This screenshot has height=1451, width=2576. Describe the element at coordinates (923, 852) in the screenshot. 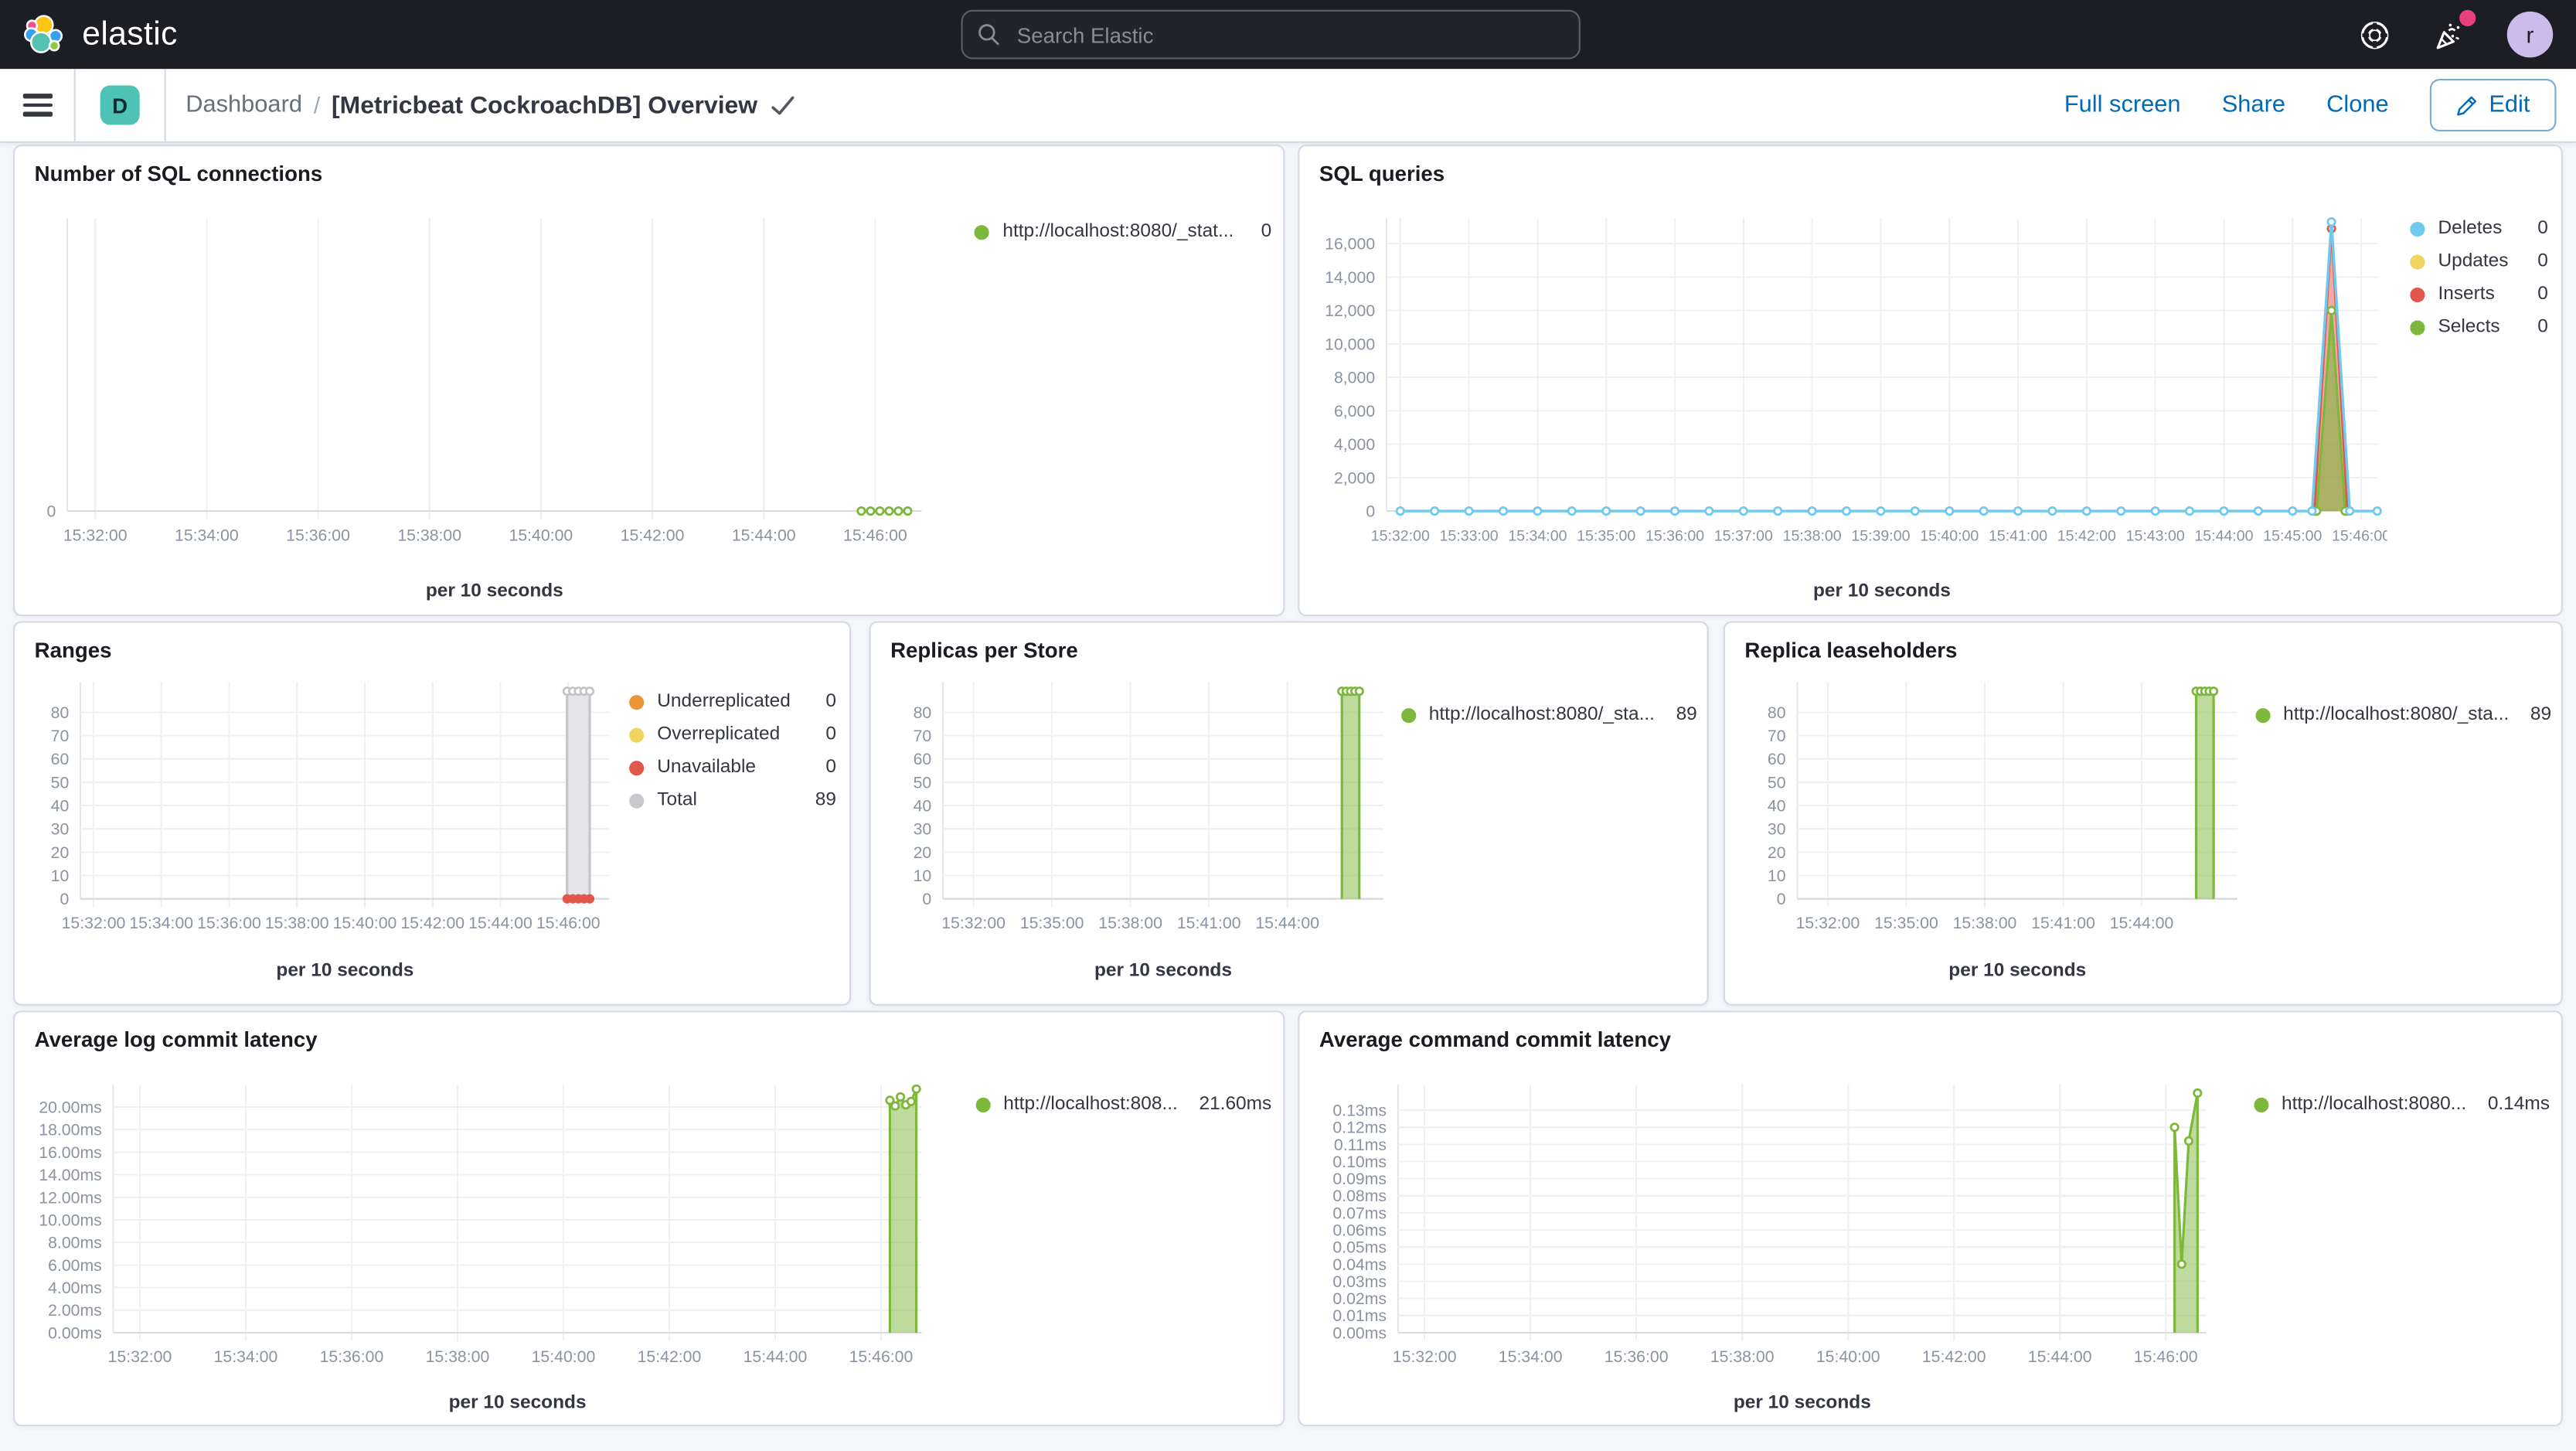

I see `svg-text: 20` at that location.